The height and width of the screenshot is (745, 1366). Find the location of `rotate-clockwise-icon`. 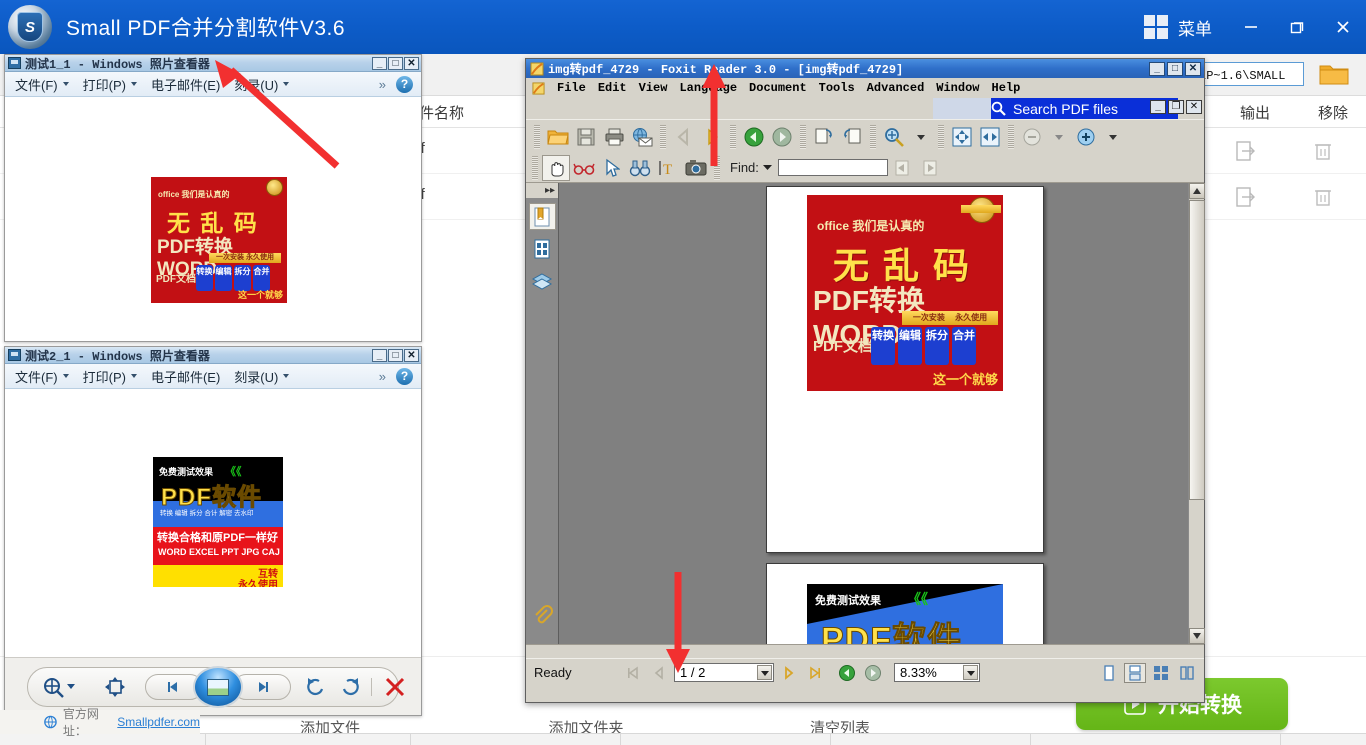

rotate-clockwise-icon is located at coordinates (824, 137).